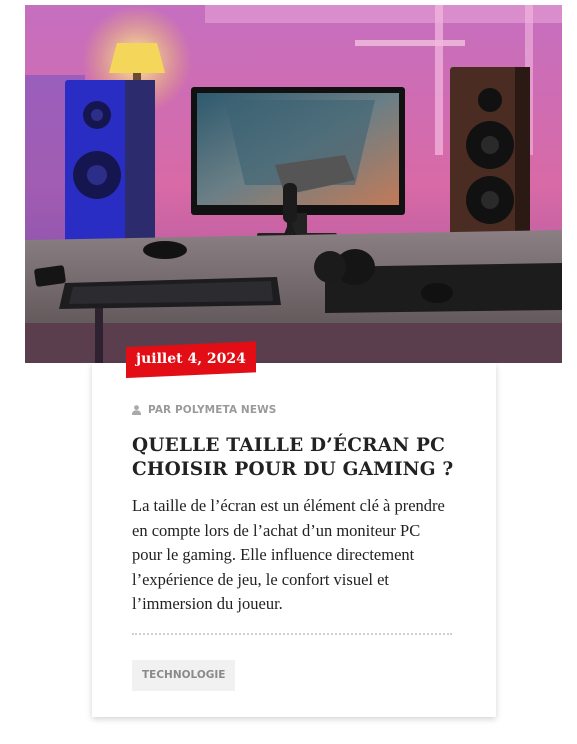 Image resolution: width=577 pixels, height=744 pixels. Describe the element at coordinates (292, 634) in the screenshot. I see `dotted-divider` at that location.